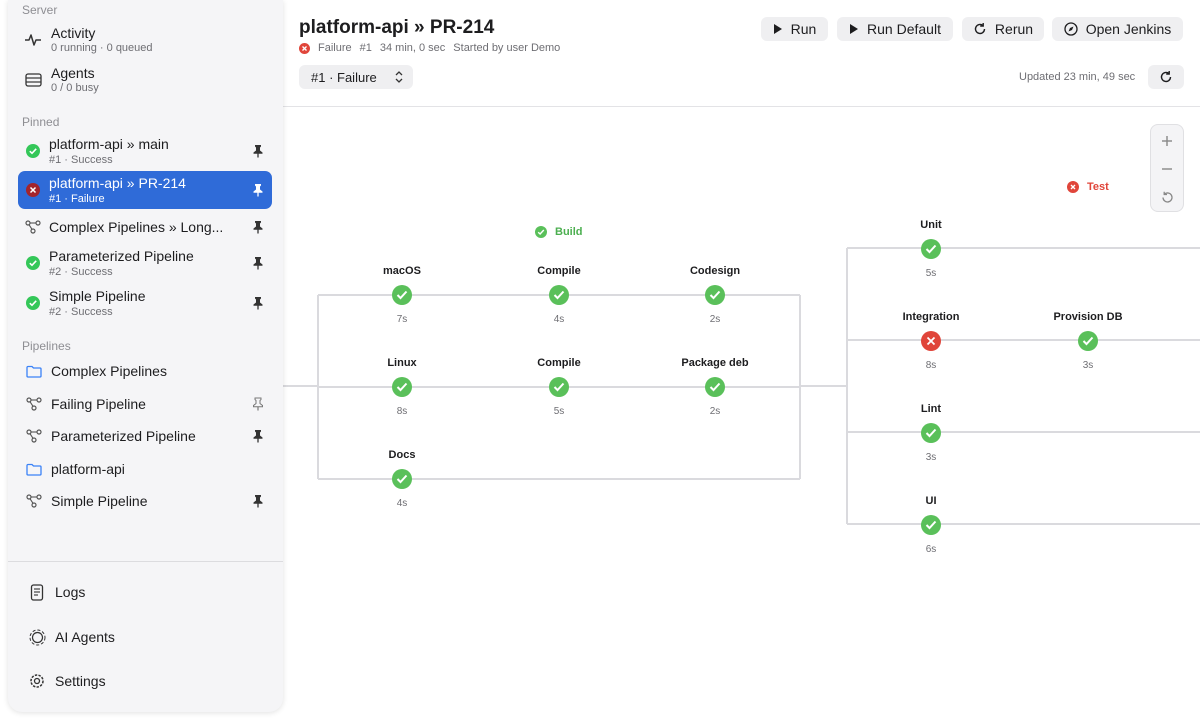 This screenshot has width=1200, height=720. What do you see at coordinates (145, 263) in the screenshot?
I see `pinned-item-parameterized-pipeline: Parameterized Pipeline #2 · Success` at bounding box center [145, 263].